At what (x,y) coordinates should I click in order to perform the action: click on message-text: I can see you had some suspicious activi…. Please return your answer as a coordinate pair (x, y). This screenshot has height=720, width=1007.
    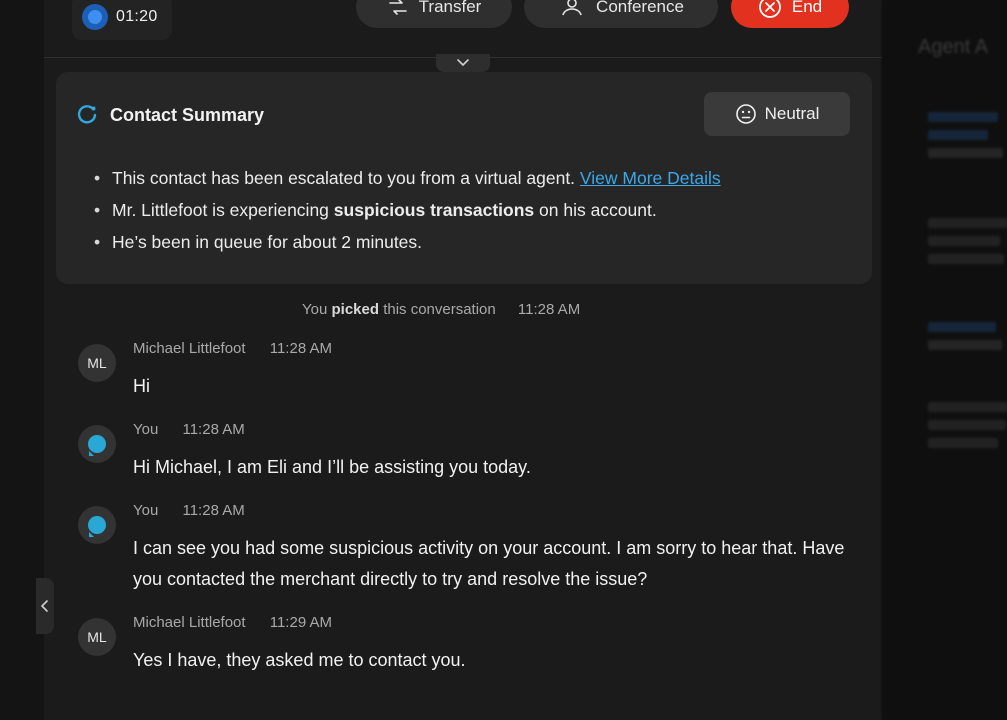
    Looking at the image, I should click on (489, 563).